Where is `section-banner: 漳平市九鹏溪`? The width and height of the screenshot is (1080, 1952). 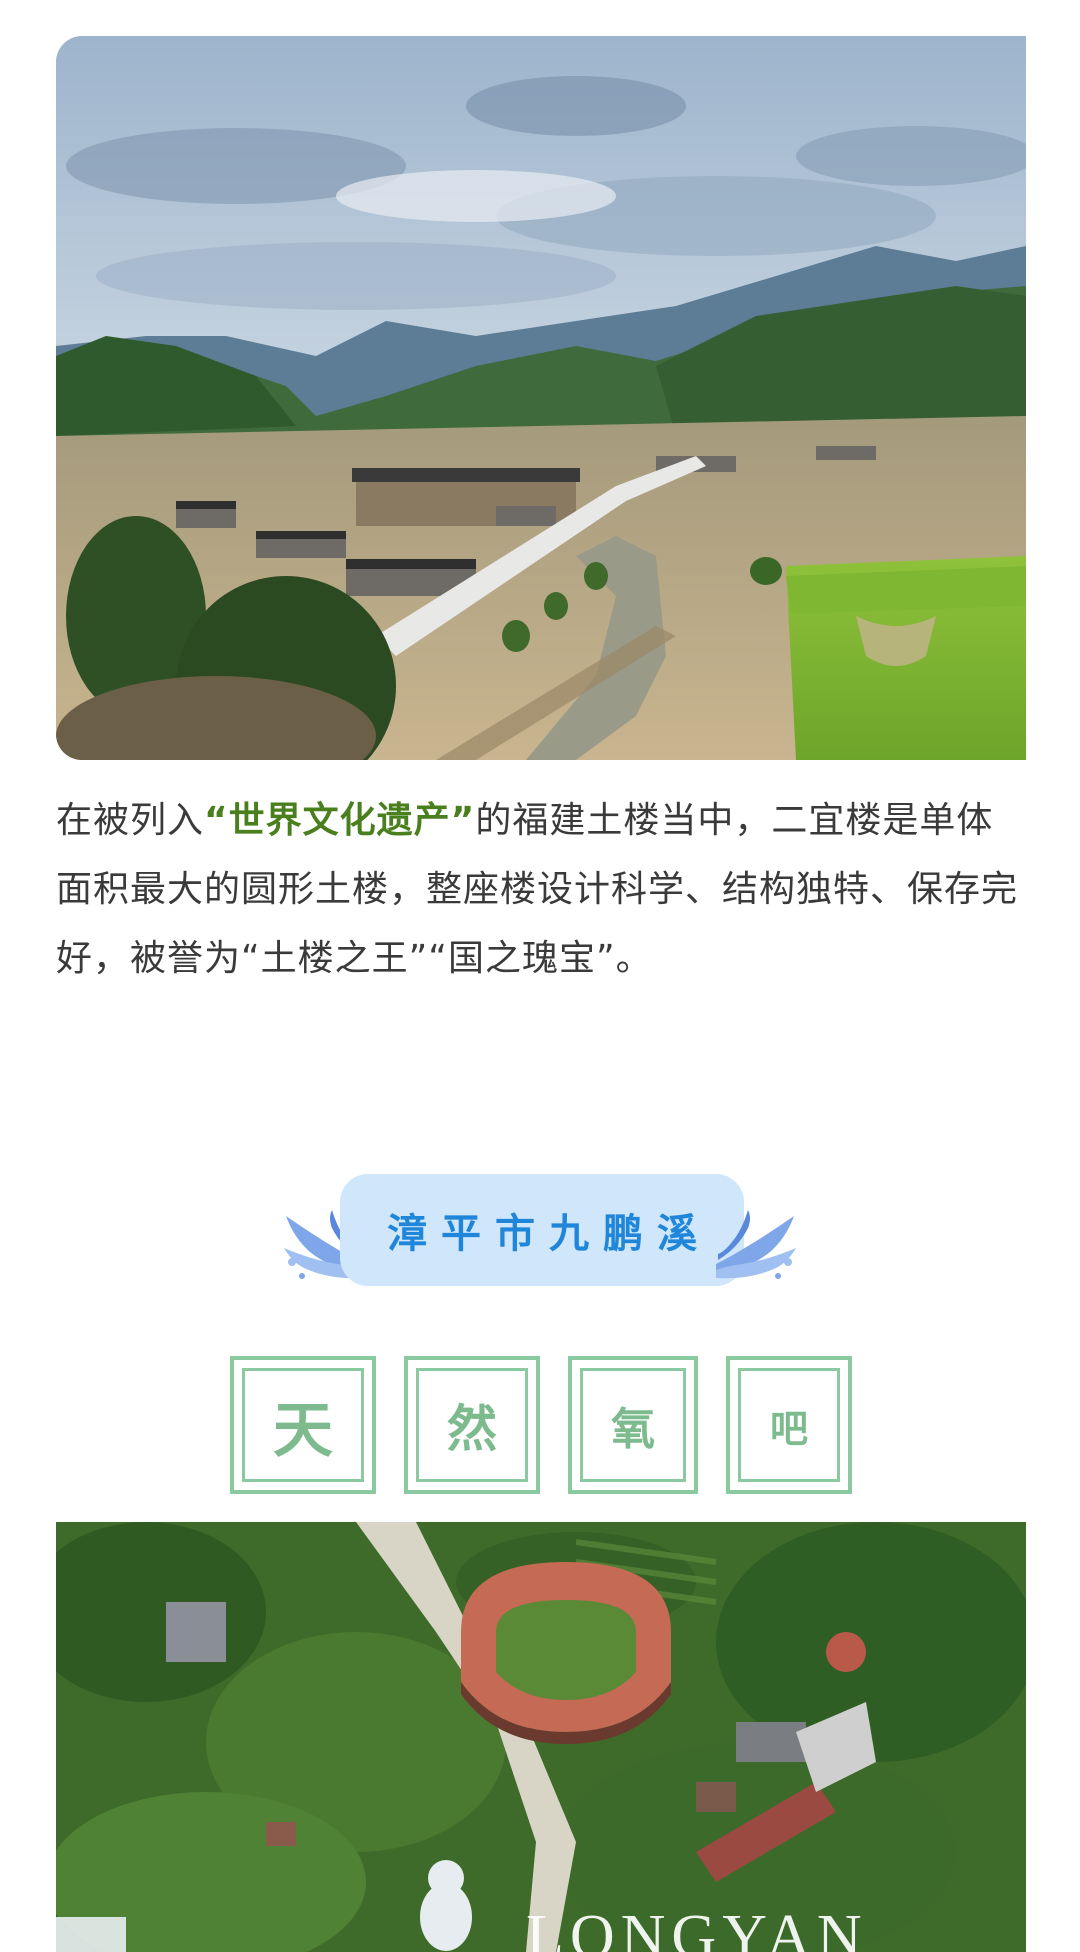 section-banner: 漳平市九鹏溪 is located at coordinates (540, 1230).